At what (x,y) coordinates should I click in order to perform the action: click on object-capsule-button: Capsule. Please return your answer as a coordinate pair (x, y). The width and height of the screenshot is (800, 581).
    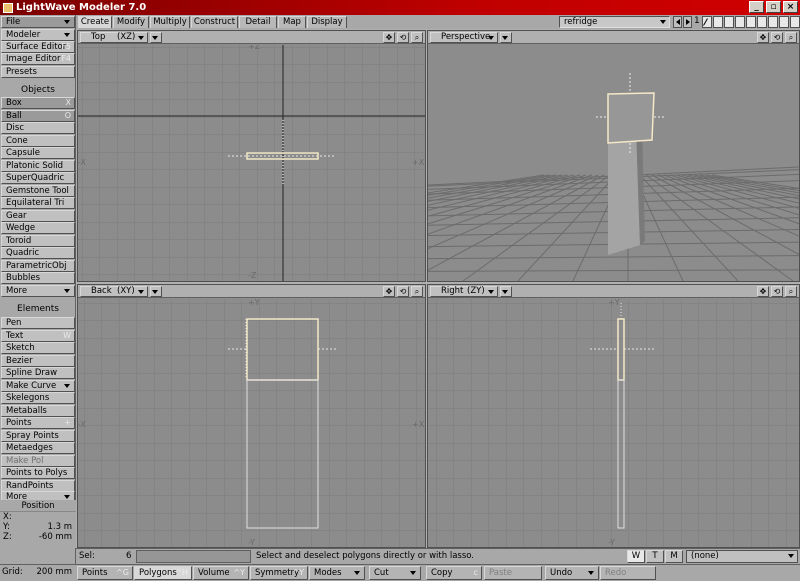
    Looking at the image, I should click on (38, 153).